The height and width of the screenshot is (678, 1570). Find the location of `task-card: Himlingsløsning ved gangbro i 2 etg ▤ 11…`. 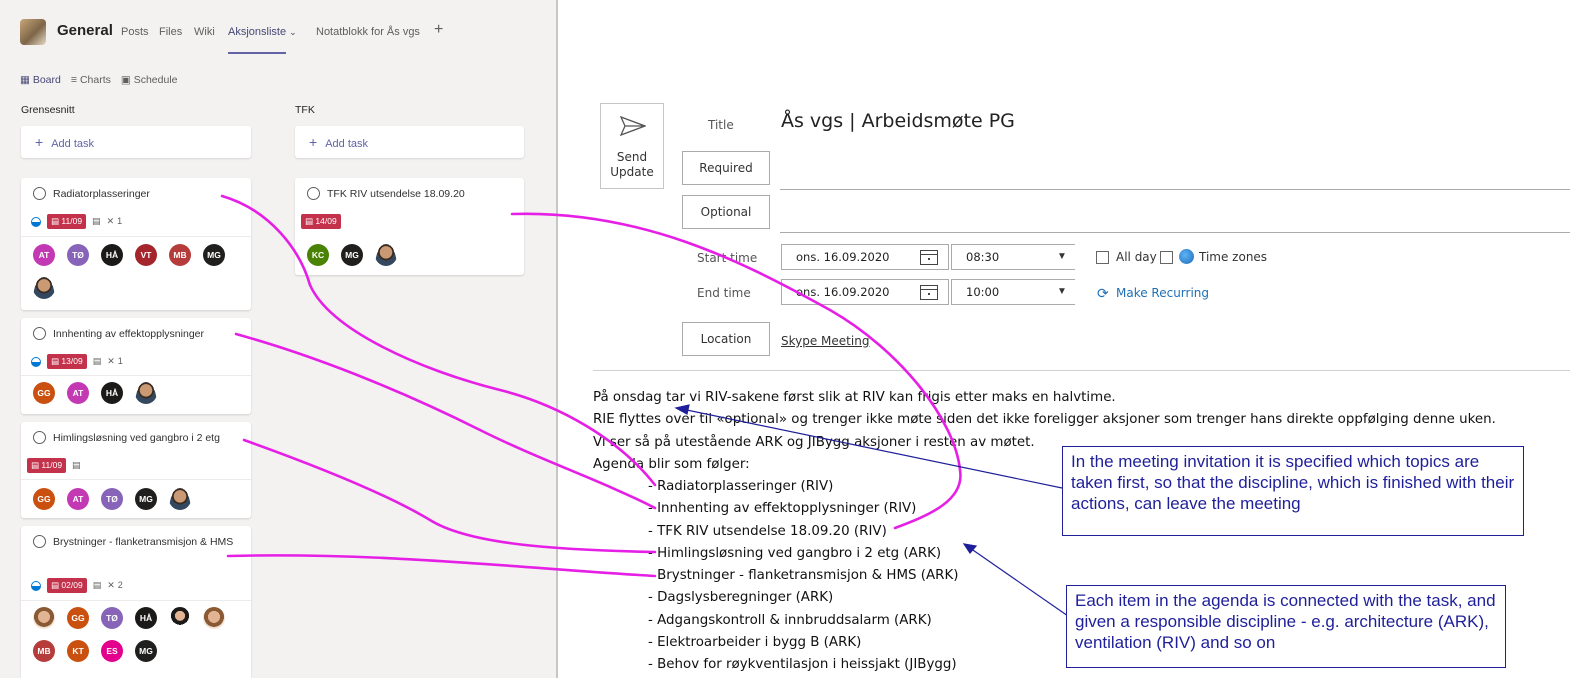

task-card: Himlingsløsning ved gangbro i 2 etg ▤ 11… is located at coordinates (136, 470).